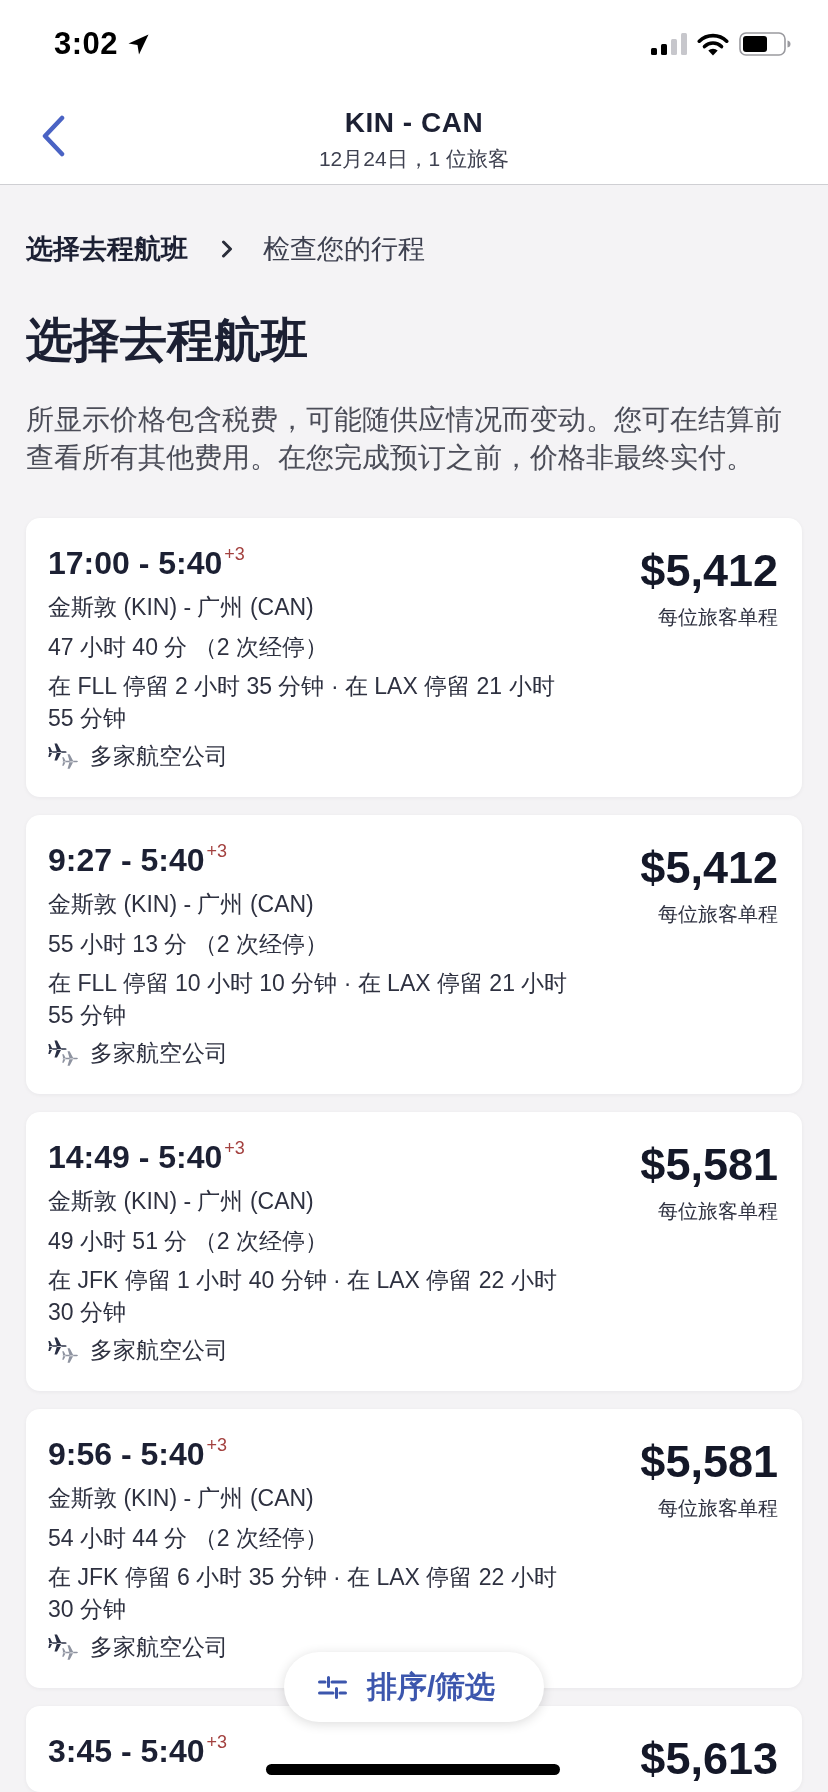 The image size is (828, 1792). What do you see at coordinates (404, 439) in the screenshot?
I see `price-notice: 所显示价格包含税费，可能随供应情况而变动。您可在结算前查看所有其他费用。在您完成预订之前，价格非最终实付。` at bounding box center [404, 439].